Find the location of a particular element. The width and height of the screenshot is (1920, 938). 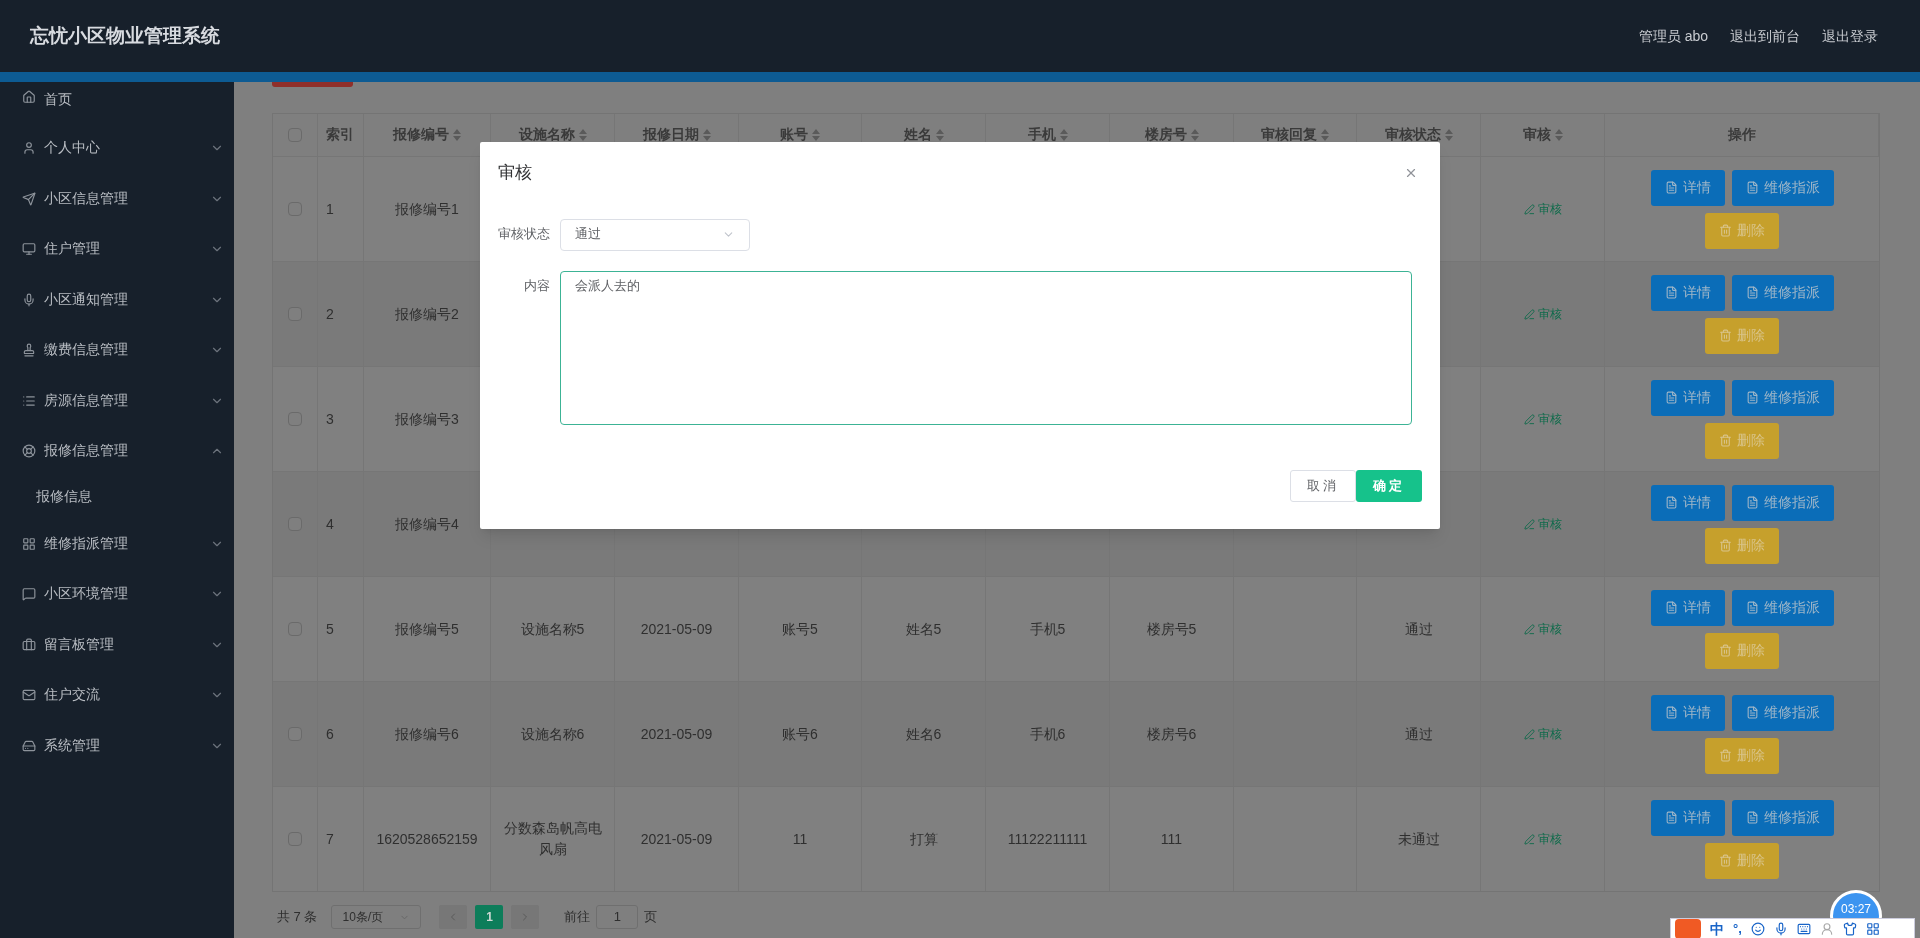

sidebar-subitem: 报修信息 is located at coordinates (117, 497).